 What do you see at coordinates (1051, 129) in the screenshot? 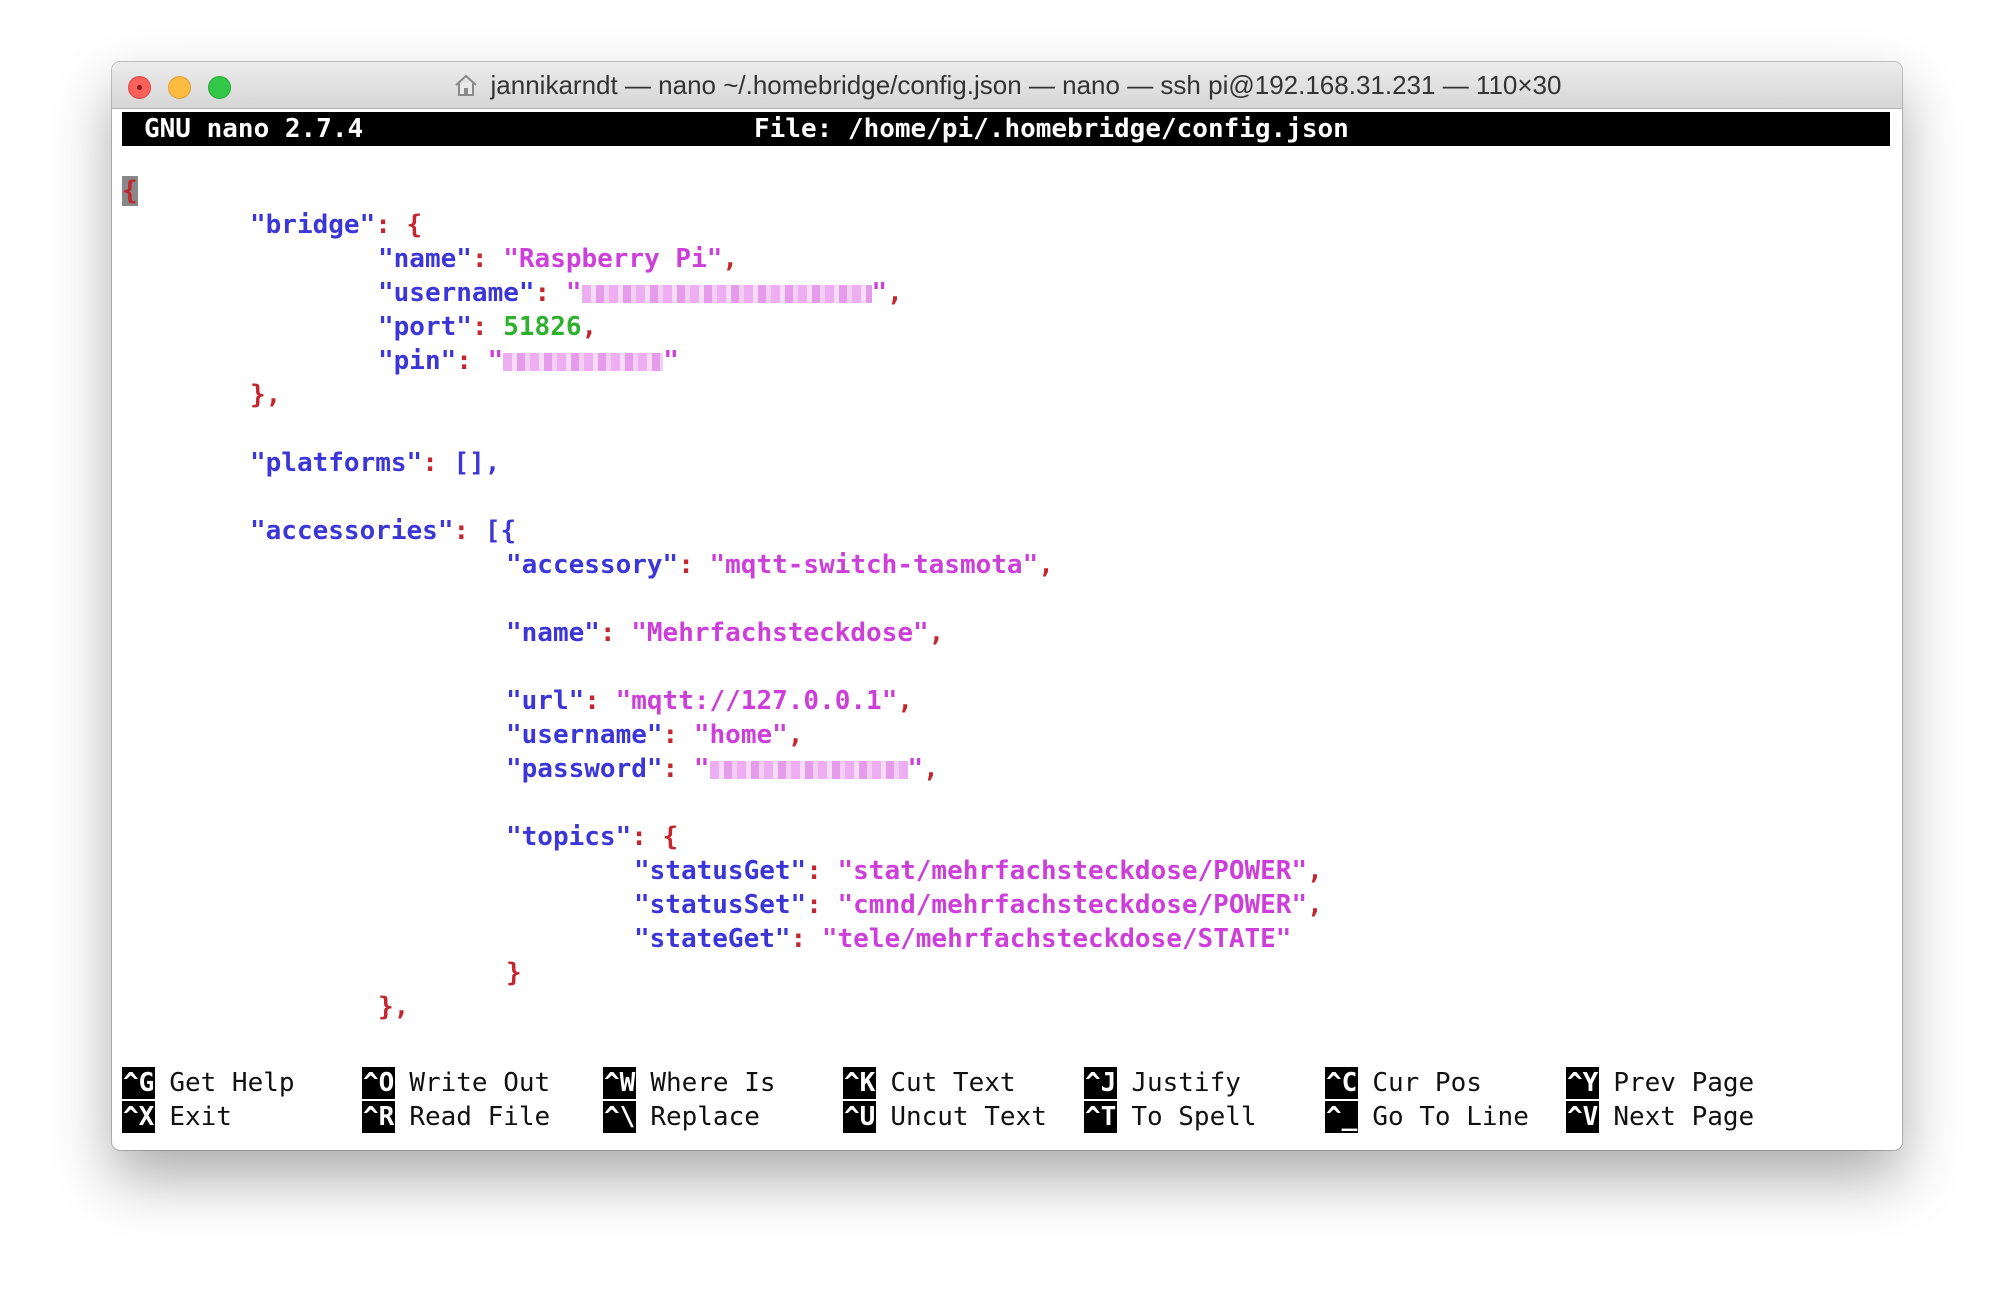
I see `nano-file-path: File: /home/pi/.homebridge/config.json` at bounding box center [1051, 129].